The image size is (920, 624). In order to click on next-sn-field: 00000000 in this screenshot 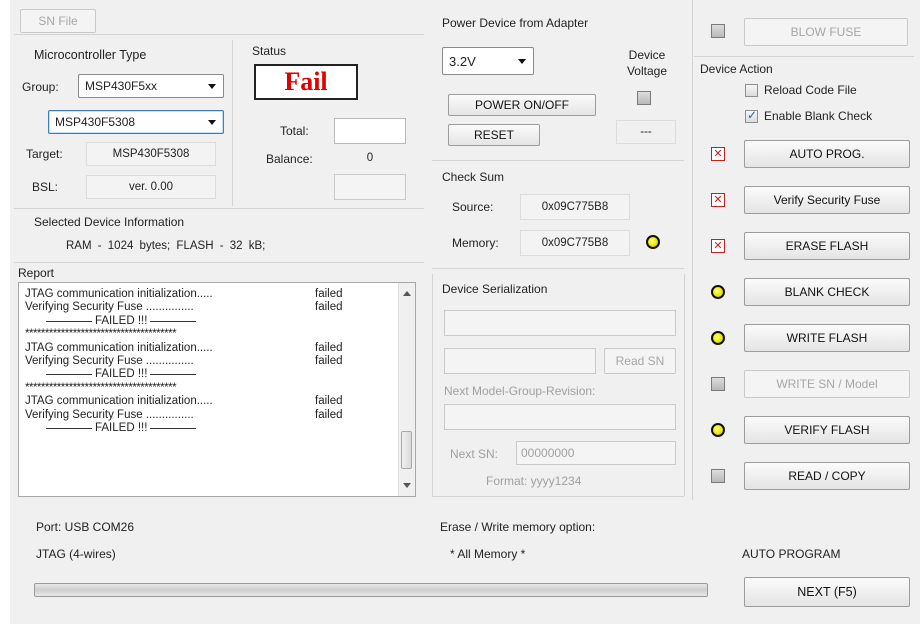, I will do `click(596, 453)`.